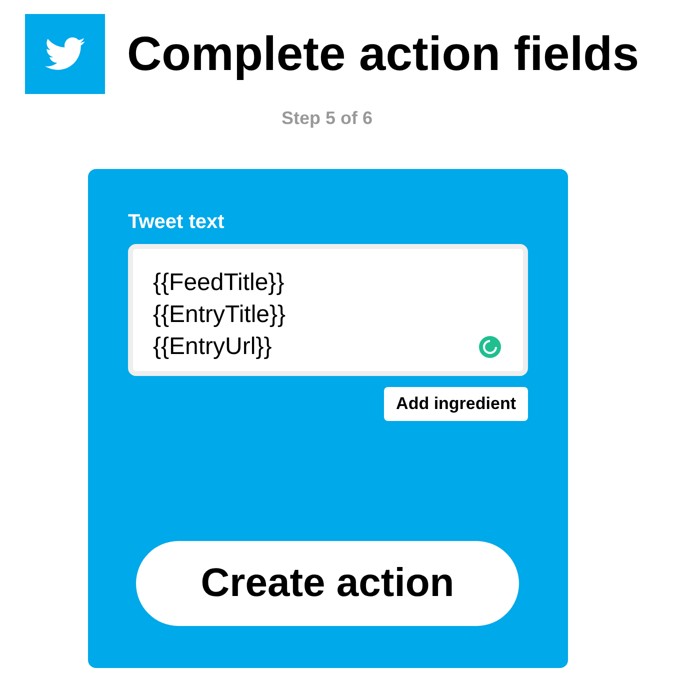 Image resolution: width=677 pixels, height=685 pixels. Describe the element at coordinates (327, 583) in the screenshot. I see `create-action-button: Create action` at that location.